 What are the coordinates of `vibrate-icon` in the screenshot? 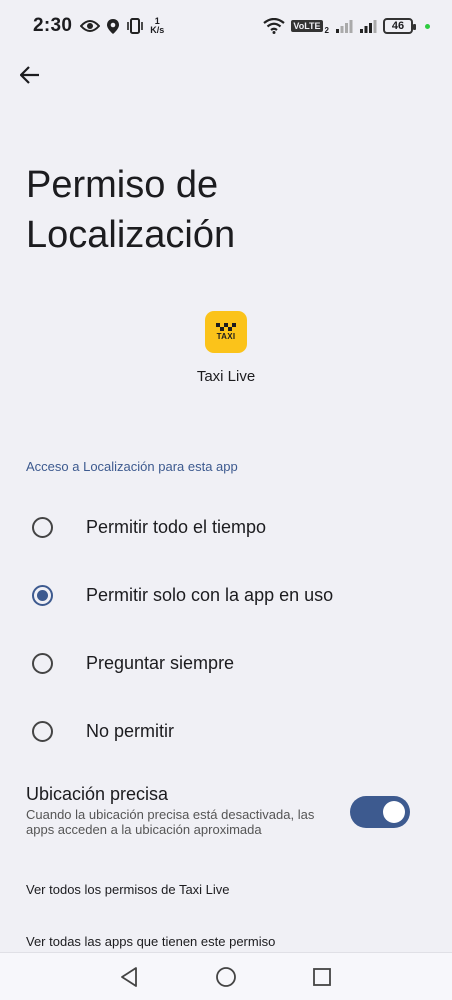 It's located at (135, 26).